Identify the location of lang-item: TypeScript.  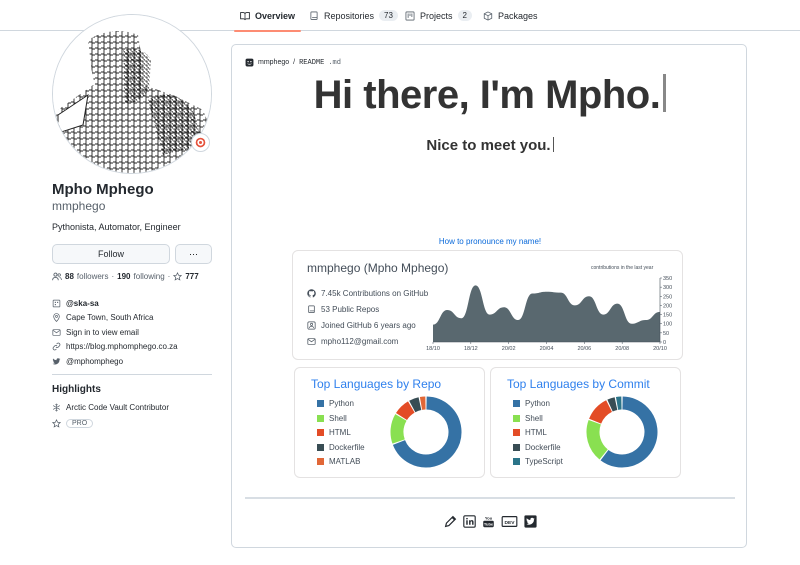
(538, 461).